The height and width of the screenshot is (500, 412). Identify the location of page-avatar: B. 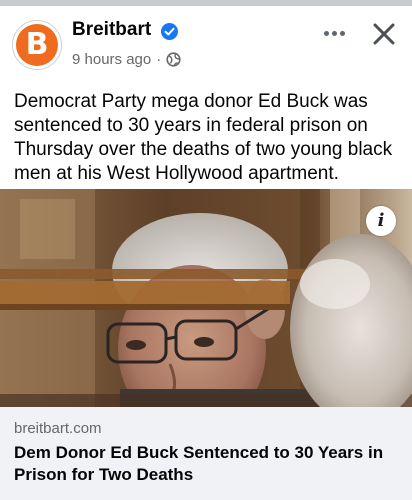
(37, 45).